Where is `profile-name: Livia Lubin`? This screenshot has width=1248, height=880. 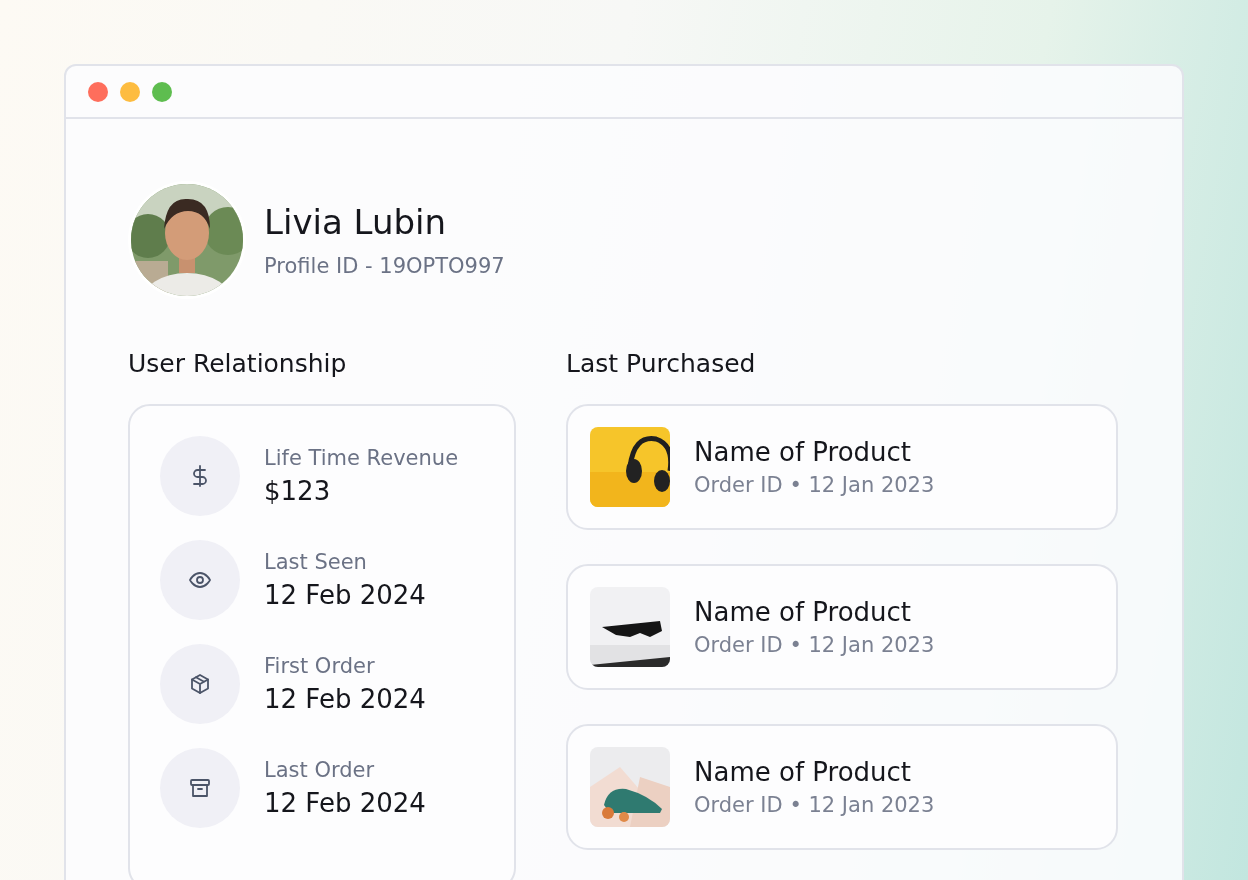 profile-name: Livia Lubin is located at coordinates (356, 222).